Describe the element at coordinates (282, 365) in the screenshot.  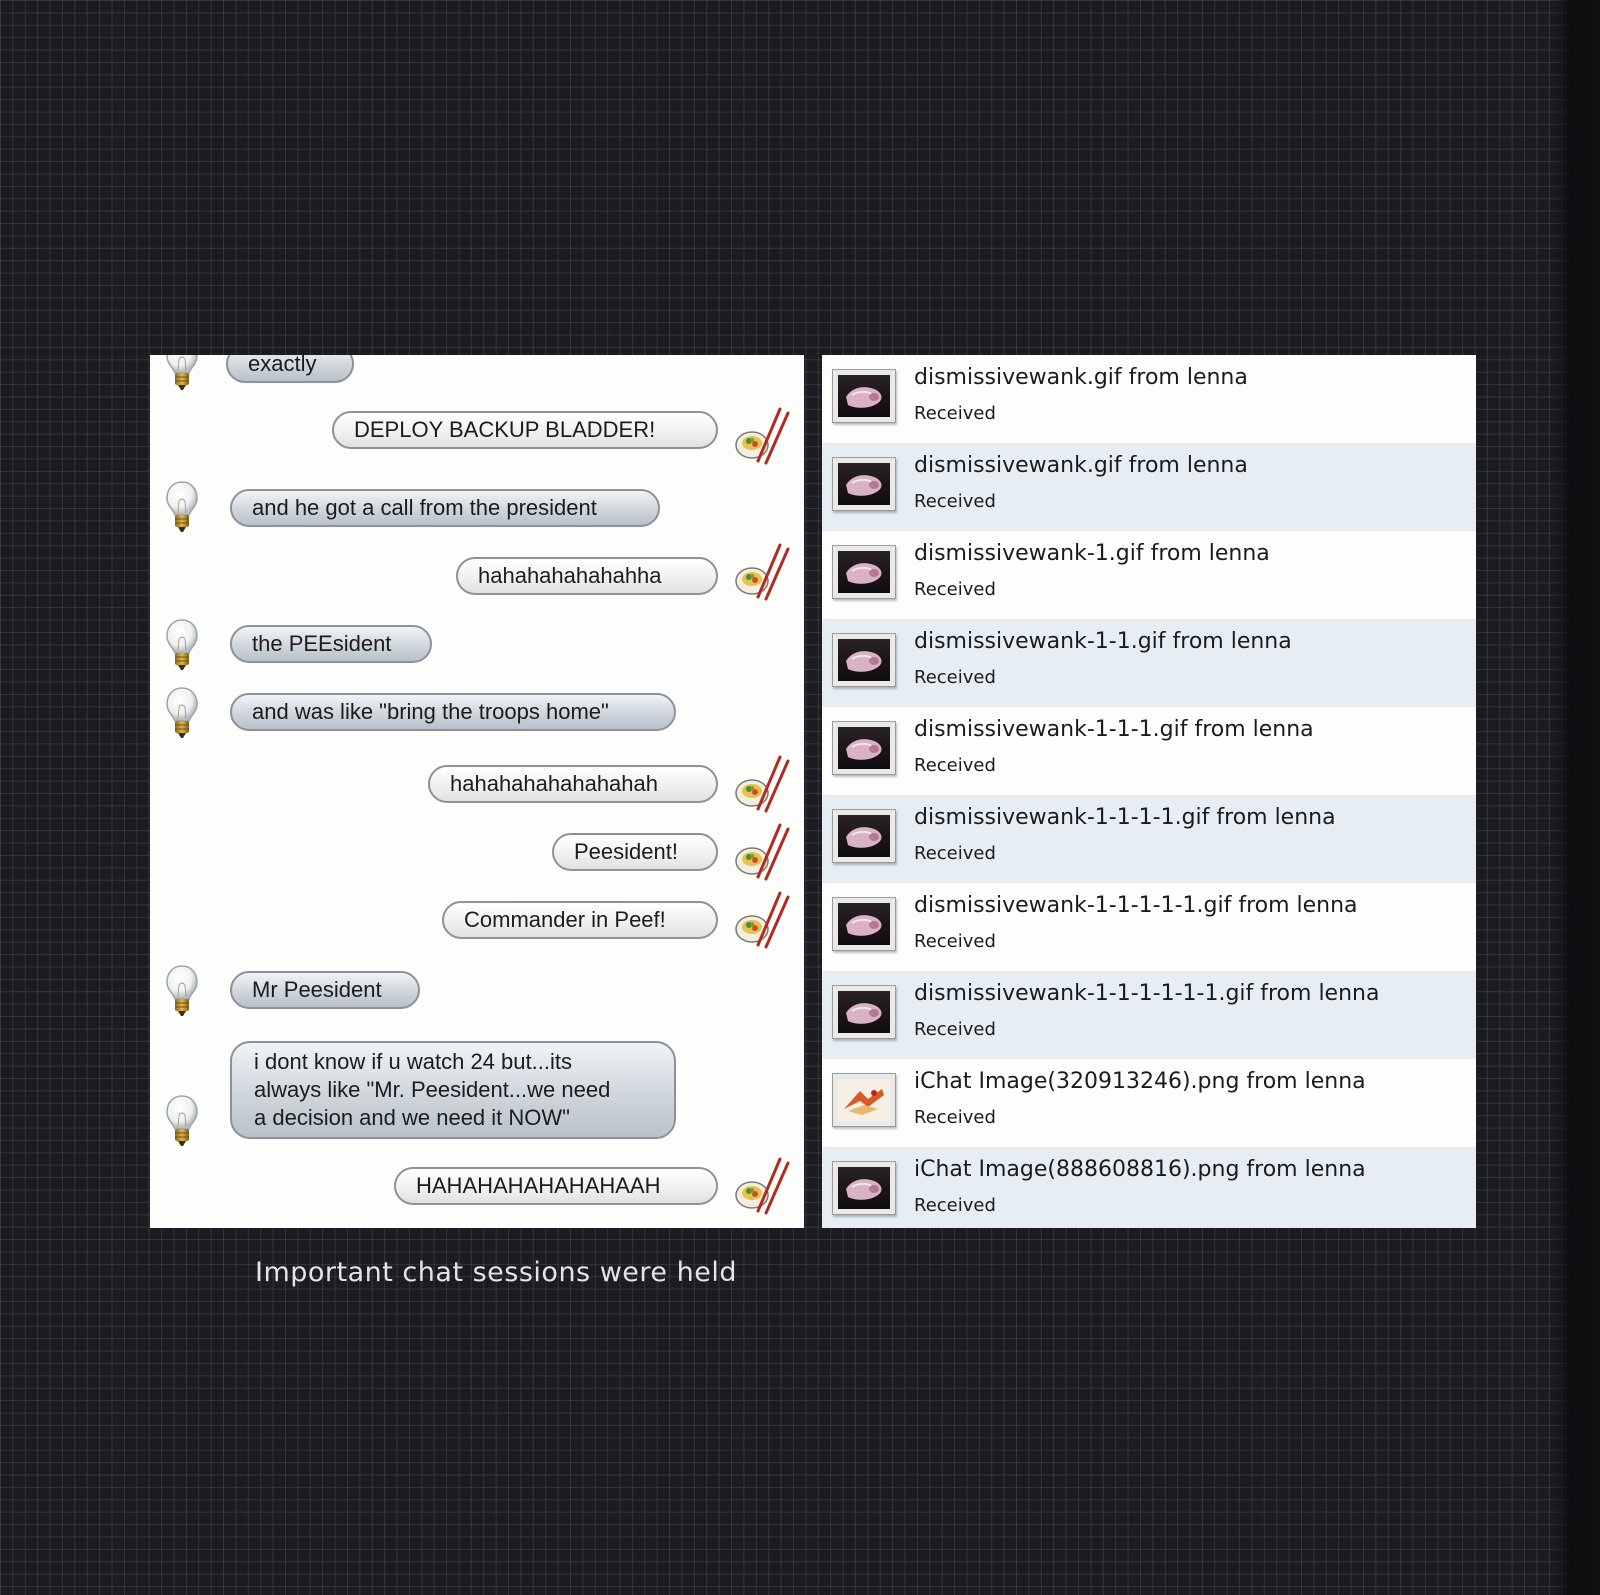
I see `message-text: exactly` at that location.